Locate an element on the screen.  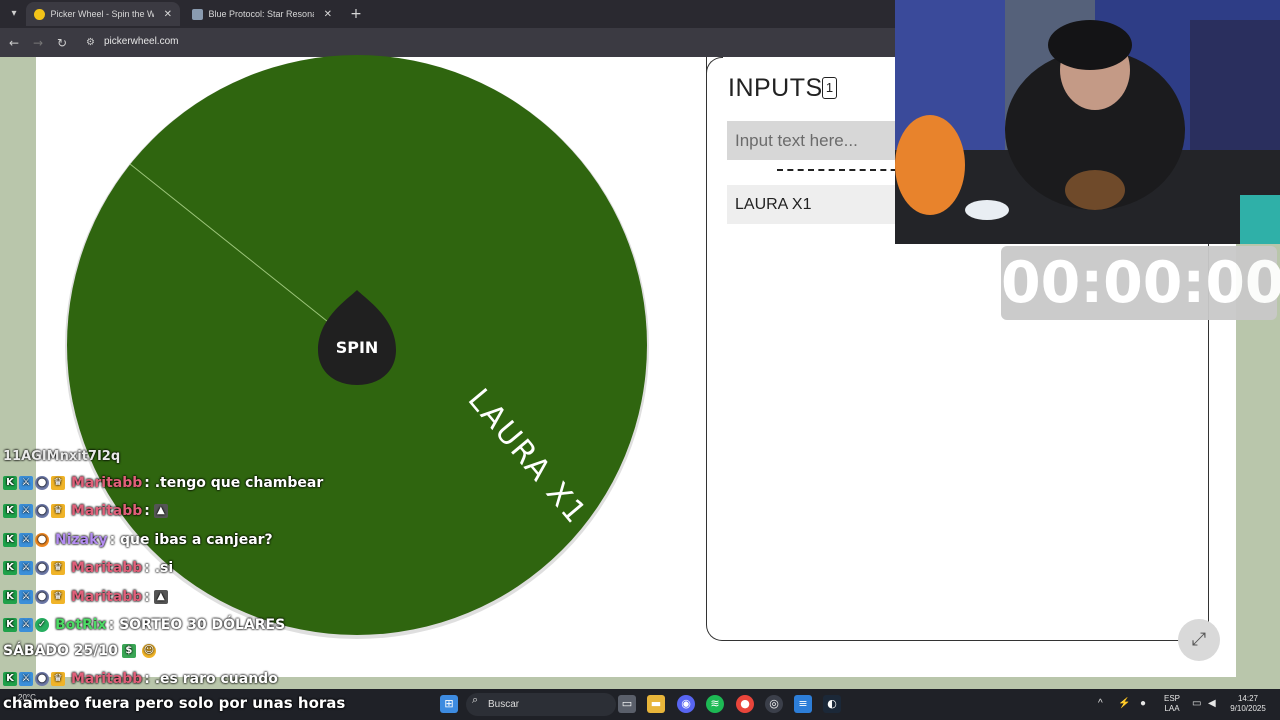
back-arrow-icon: ← is located at coordinates (14, 43).